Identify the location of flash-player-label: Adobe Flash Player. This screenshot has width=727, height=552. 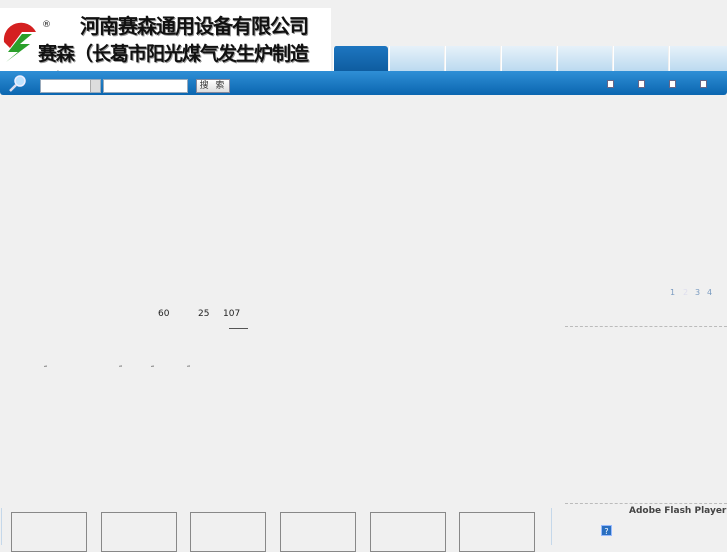
(677, 511).